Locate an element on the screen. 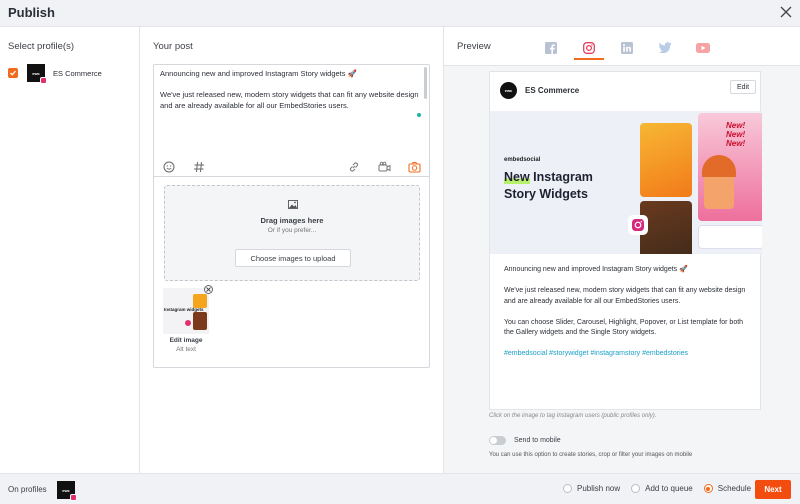  tab-facebook is located at coordinates (551, 47).